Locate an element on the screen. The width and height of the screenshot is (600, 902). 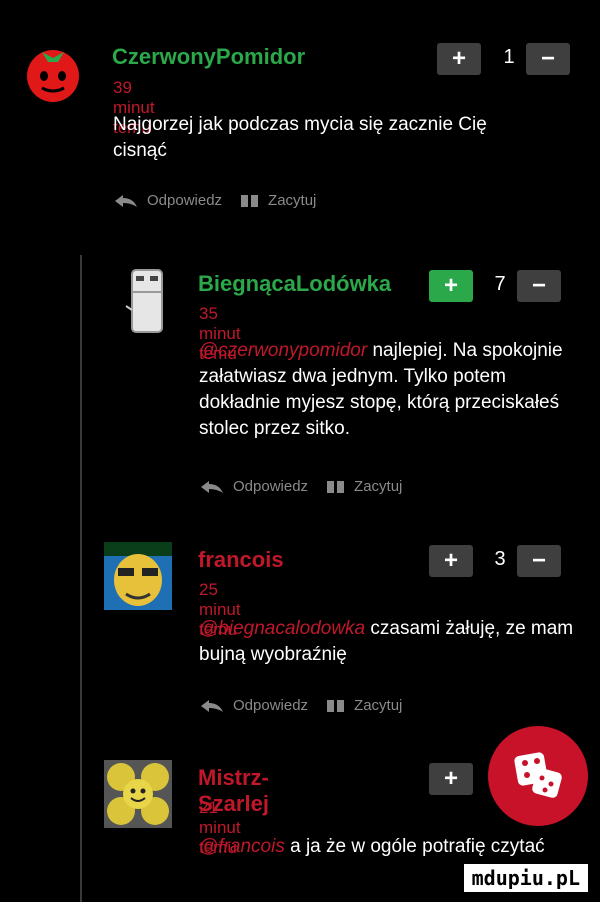
mention-link: @francois is located at coordinates (242, 846).